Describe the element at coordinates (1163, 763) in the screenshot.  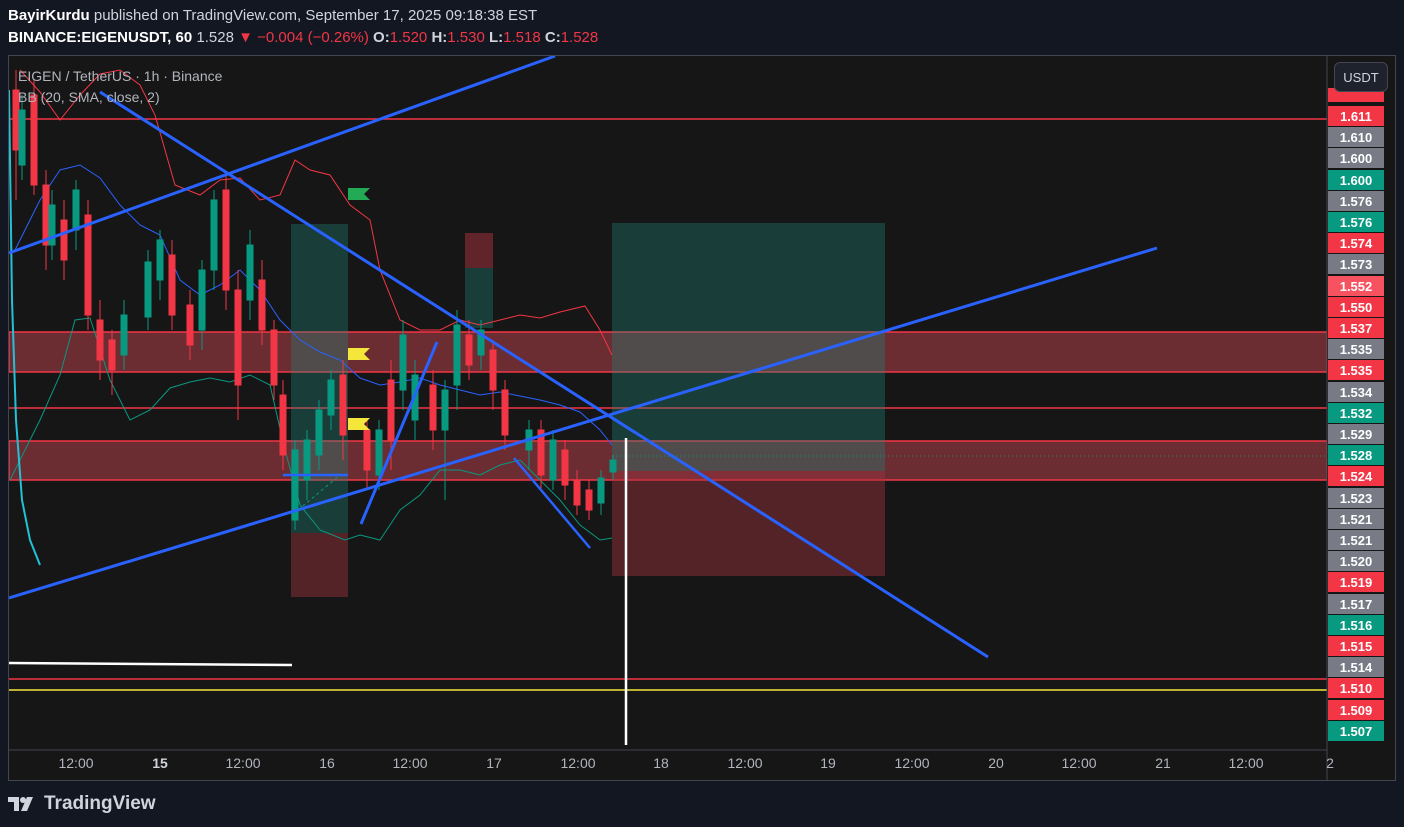
I see `time-label: 21` at that location.